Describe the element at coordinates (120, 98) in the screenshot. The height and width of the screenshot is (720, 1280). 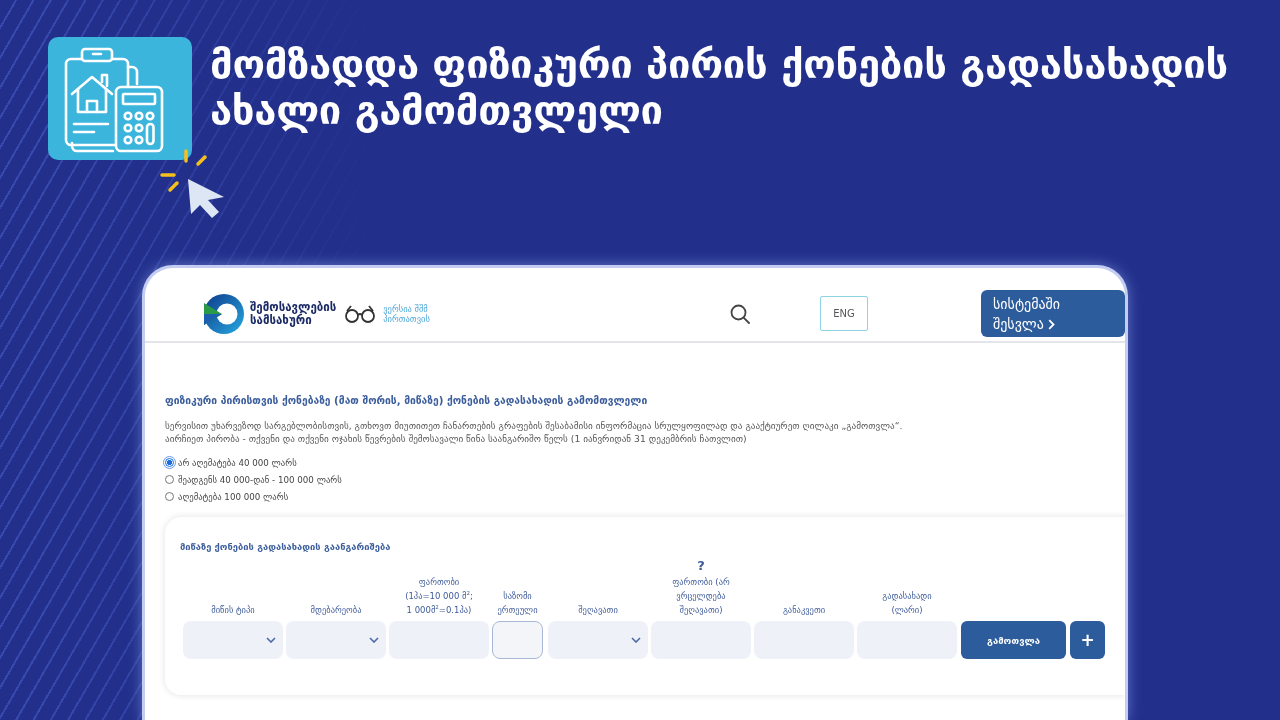
I see `clipboard-calculator-icon` at that location.